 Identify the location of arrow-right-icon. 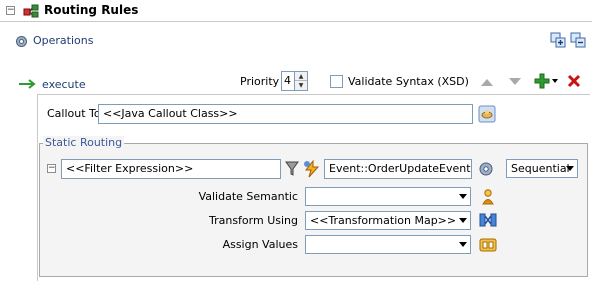
(27, 84).